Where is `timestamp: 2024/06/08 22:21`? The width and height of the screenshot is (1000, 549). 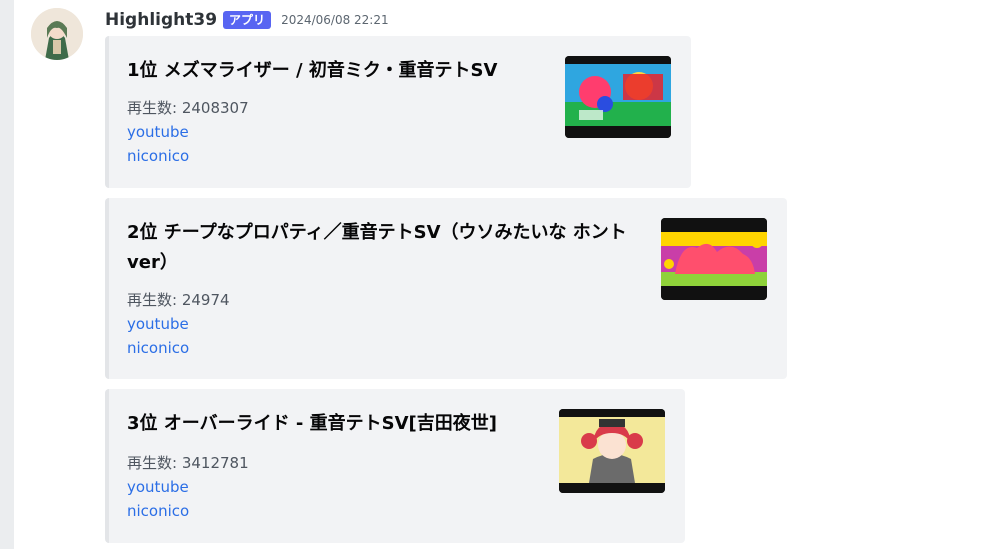 timestamp: 2024/06/08 22:21 is located at coordinates (335, 20).